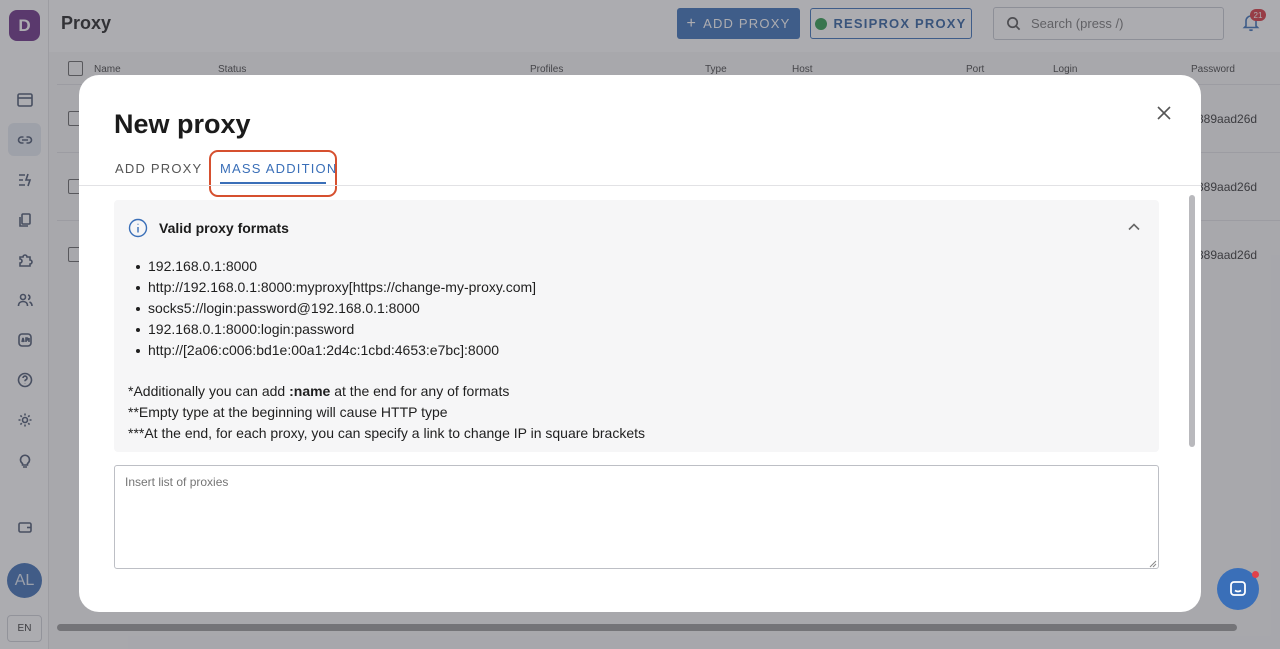  What do you see at coordinates (335, 329) in the screenshot?
I see `list-item: 192.168.0.1:8000:login:password` at bounding box center [335, 329].